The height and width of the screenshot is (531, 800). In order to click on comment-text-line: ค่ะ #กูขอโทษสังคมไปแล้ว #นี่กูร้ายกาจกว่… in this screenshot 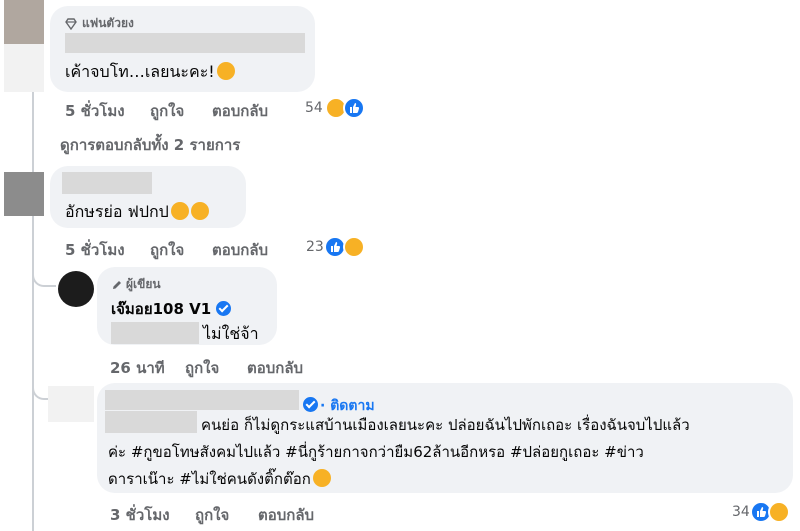, I will do `click(376, 452)`.